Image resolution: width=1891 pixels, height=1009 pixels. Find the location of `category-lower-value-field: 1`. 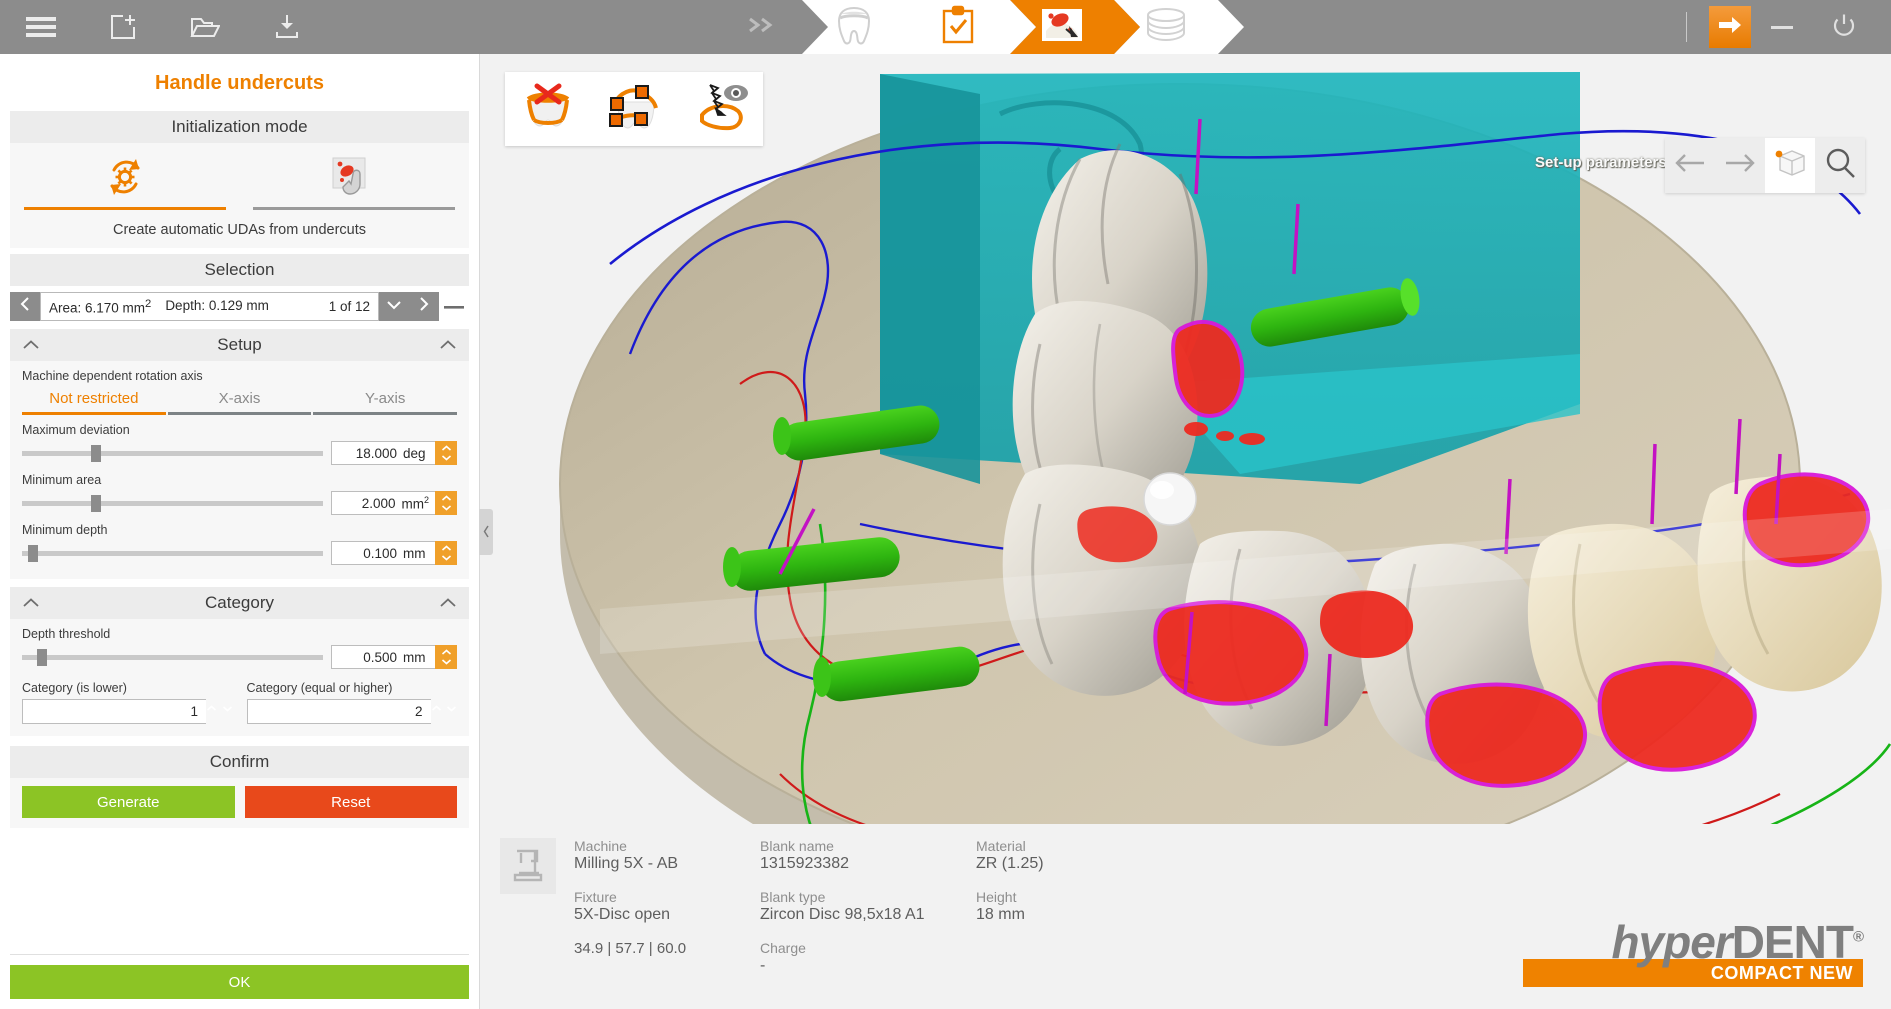

category-lower-value-field: 1 is located at coordinates (114, 711).